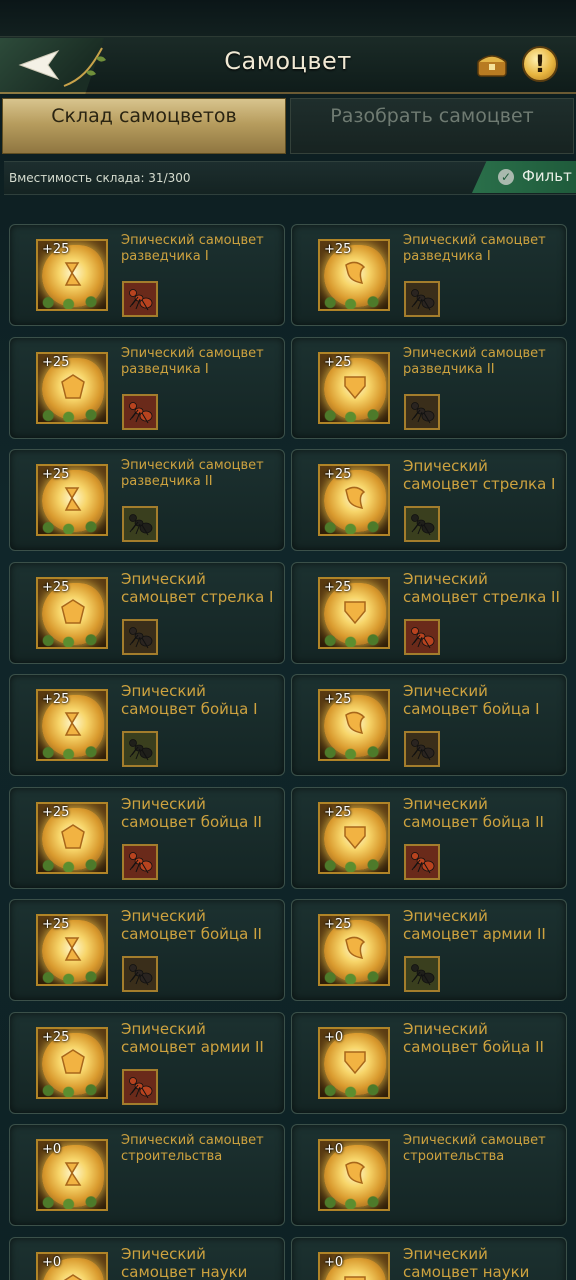 The width and height of the screenshot is (576, 1280). What do you see at coordinates (492, 65) in the screenshot?
I see `treasure-chest-icon` at bounding box center [492, 65].